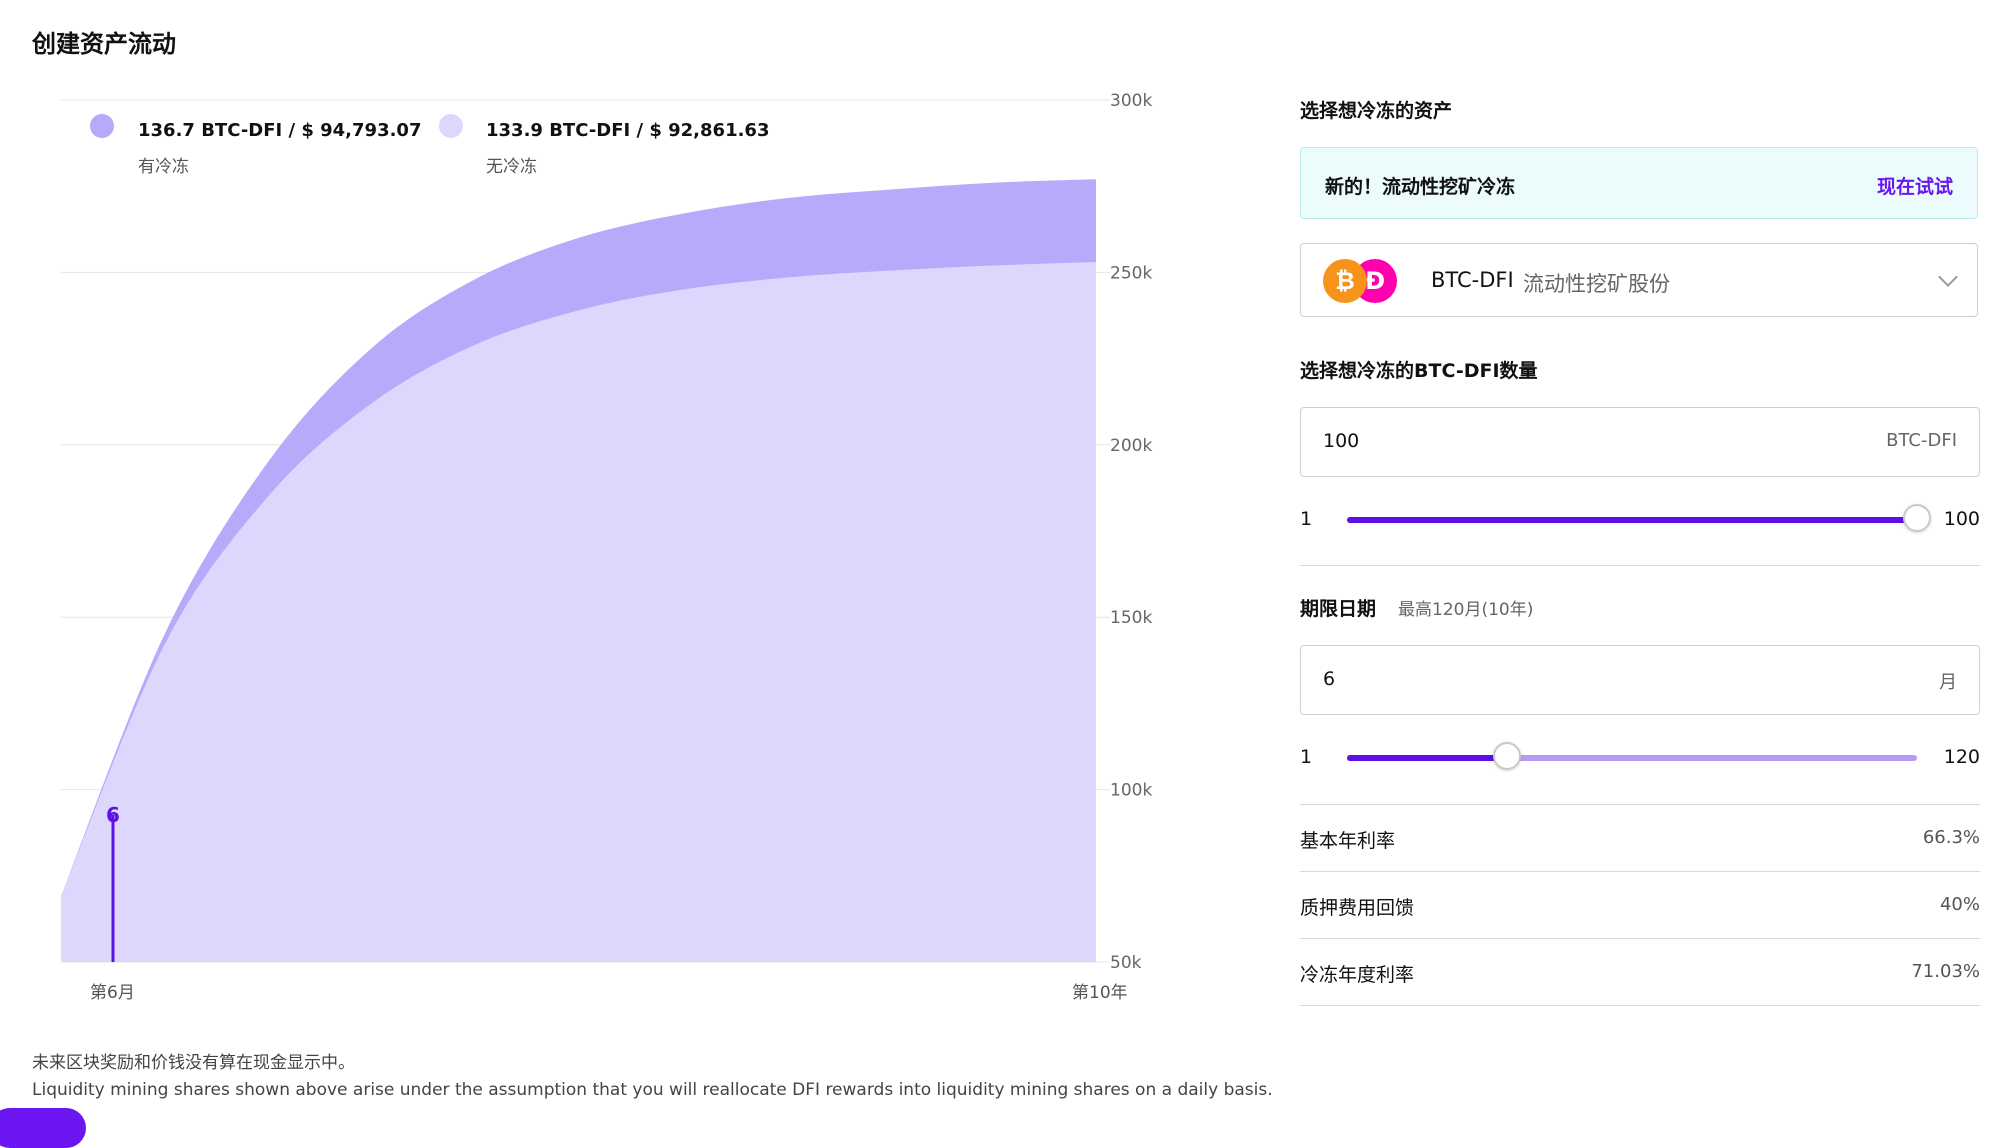  I want to click on term-value: 6, so click(1329, 679).